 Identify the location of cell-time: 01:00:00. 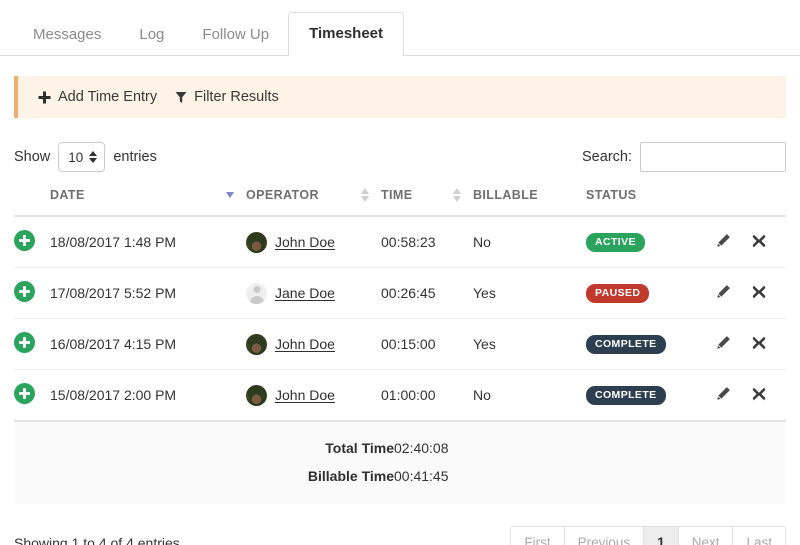
(408, 395).